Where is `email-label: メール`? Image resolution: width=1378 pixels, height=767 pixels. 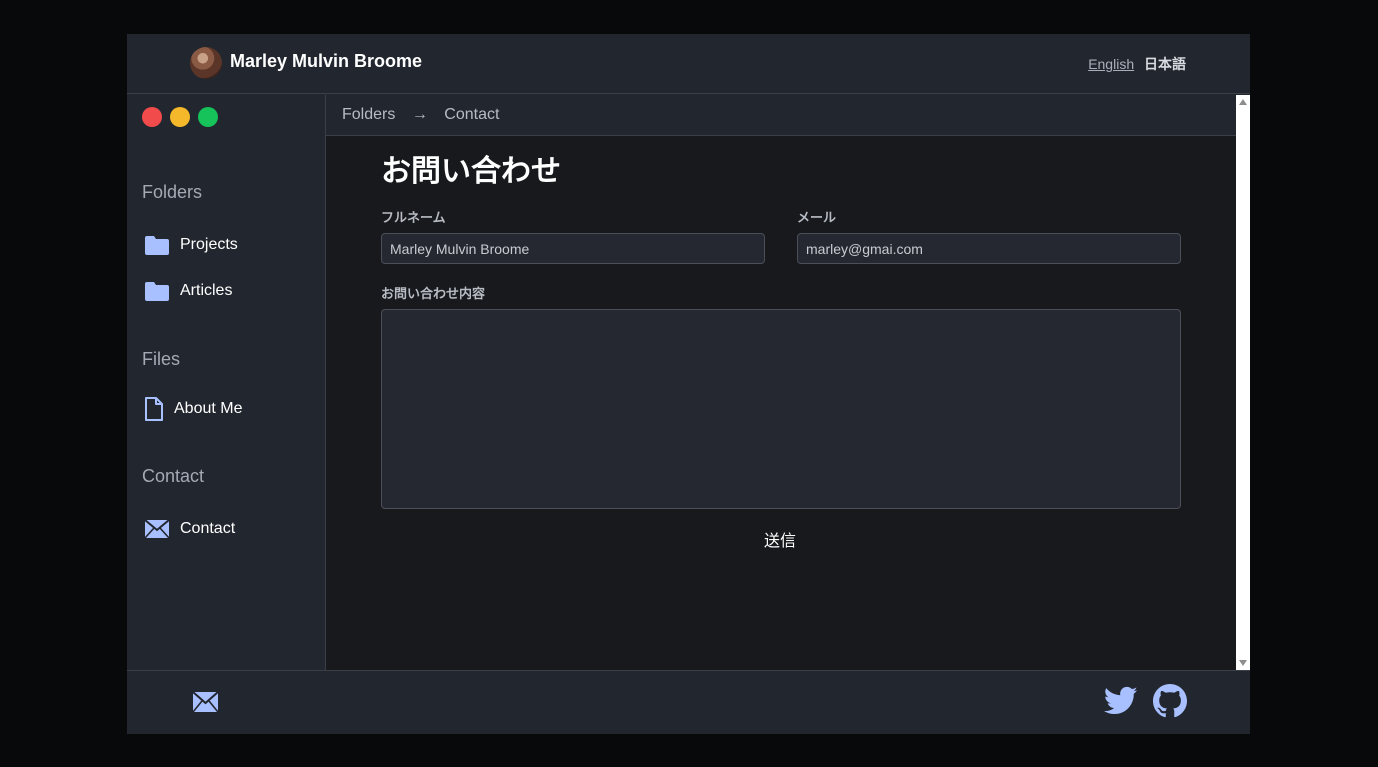
email-label: メール is located at coordinates (817, 217).